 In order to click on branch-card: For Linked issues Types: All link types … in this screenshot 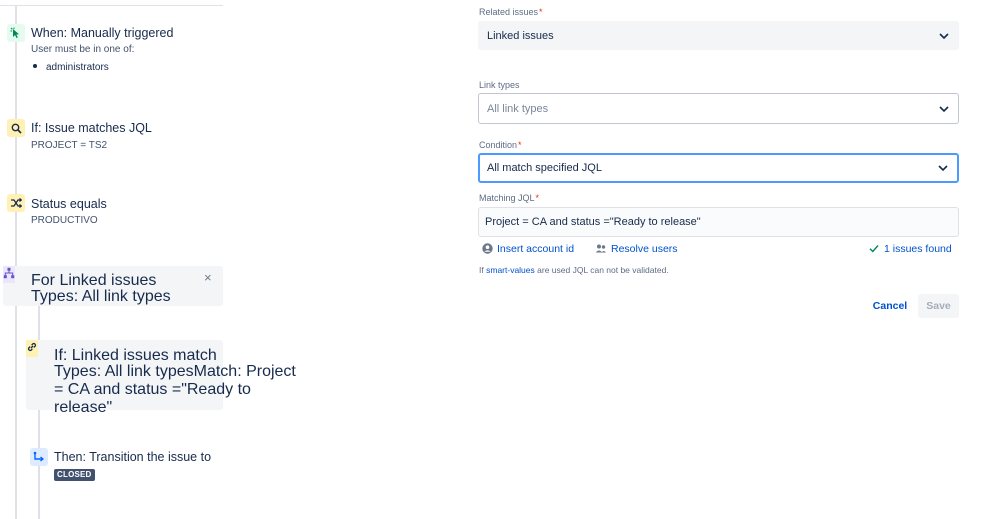, I will do `click(113, 286)`.